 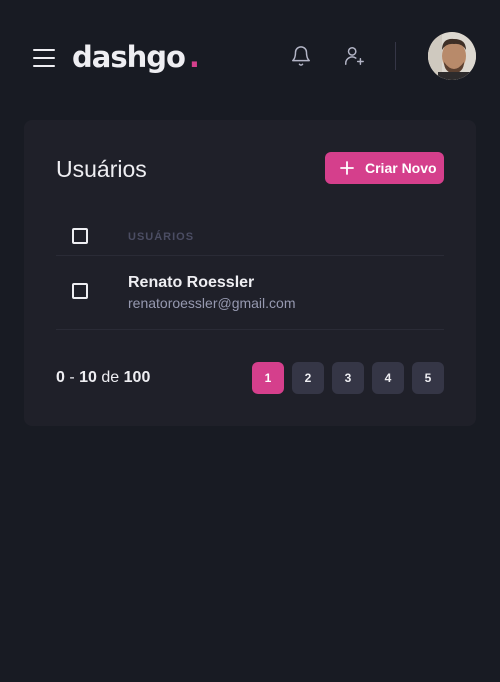 I want to click on pagination-of-label: de, so click(x=110, y=377).